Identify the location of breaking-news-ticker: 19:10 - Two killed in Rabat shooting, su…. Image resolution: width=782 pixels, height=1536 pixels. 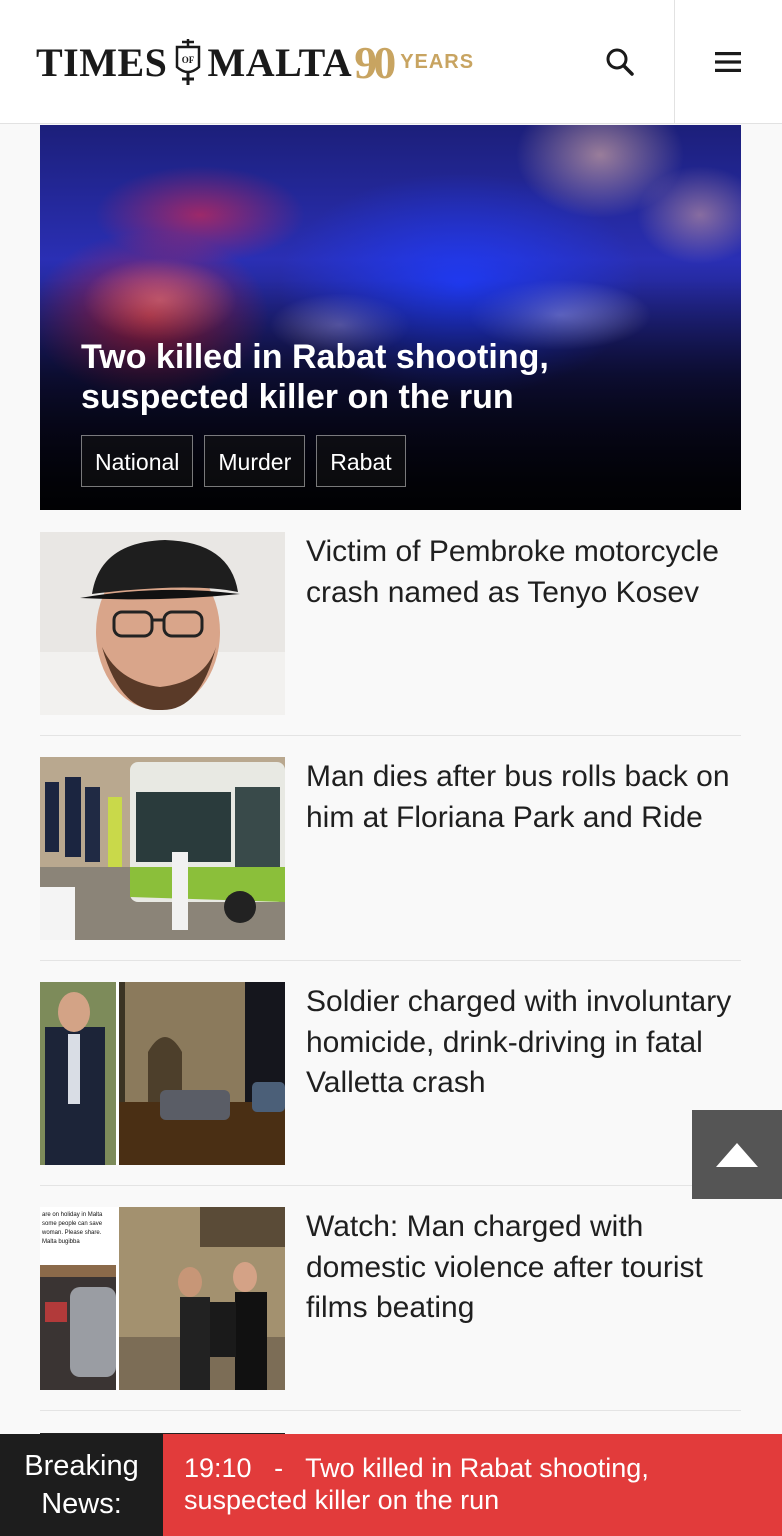
(472, 1485).